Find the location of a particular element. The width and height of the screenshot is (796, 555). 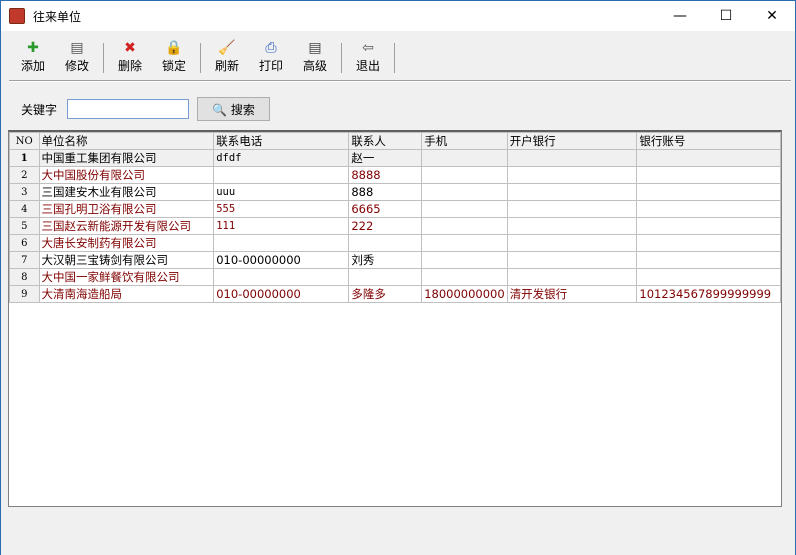

add-icon: ✚ is located at coordinates (33, 48).